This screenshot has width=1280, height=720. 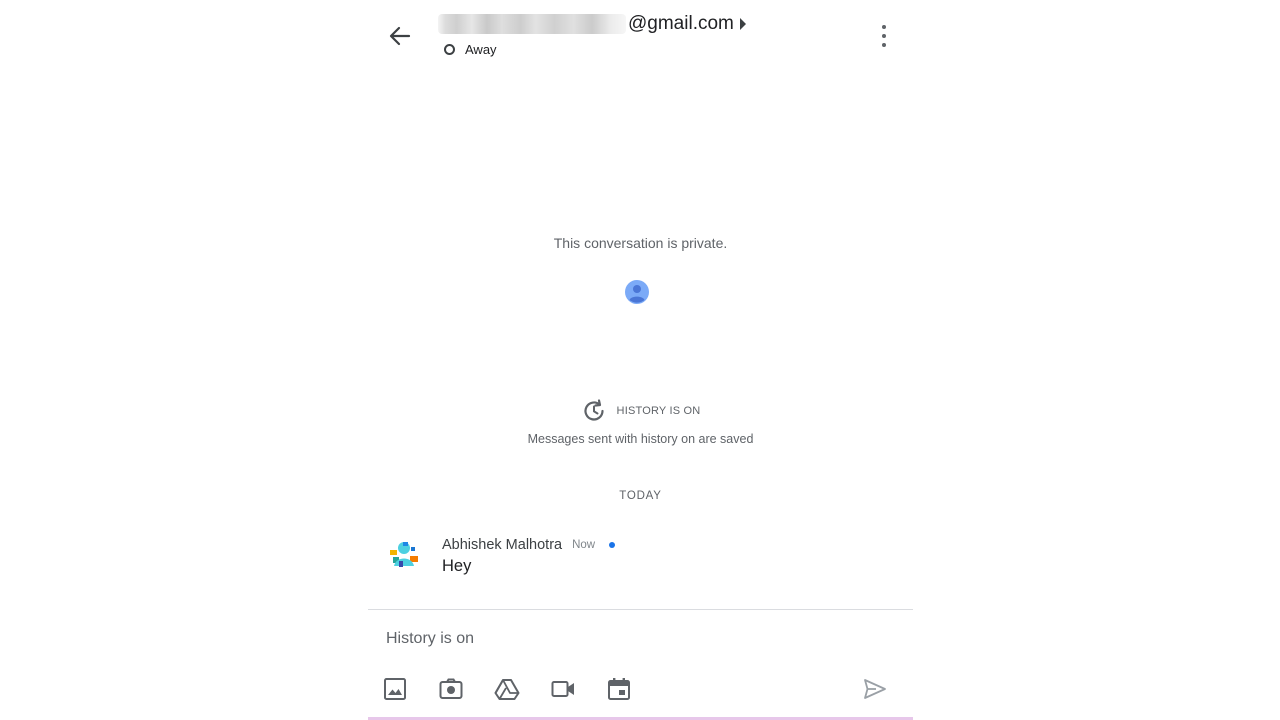 I want to click on private-conversation-notice: This conversation is private., so click(x=640, y=243).